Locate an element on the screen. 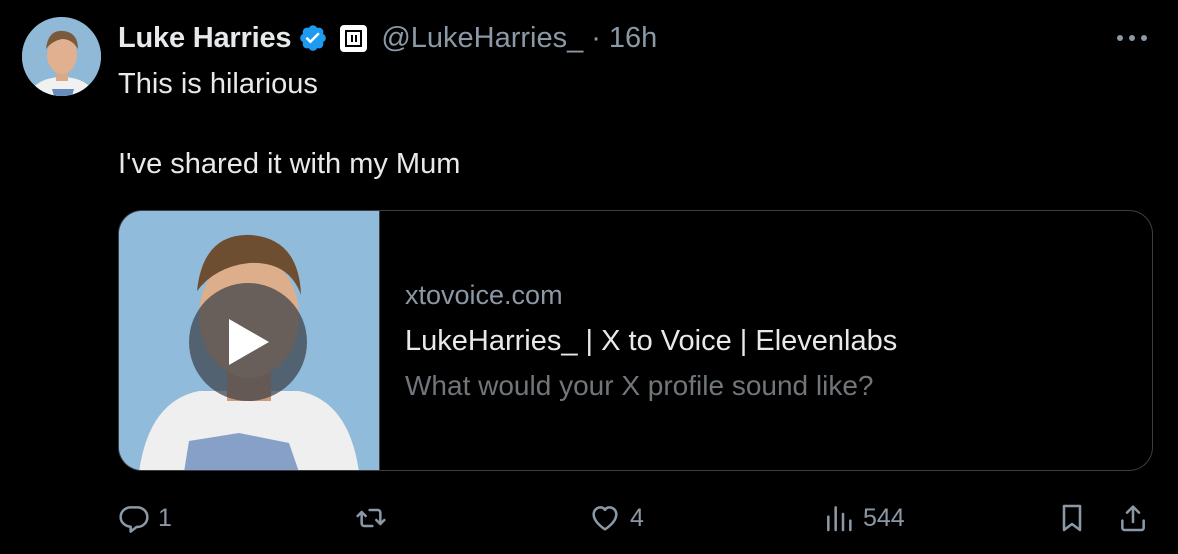 This screenshot has width=1178, height=554. reply-icon is located at coordinates (134, 519).